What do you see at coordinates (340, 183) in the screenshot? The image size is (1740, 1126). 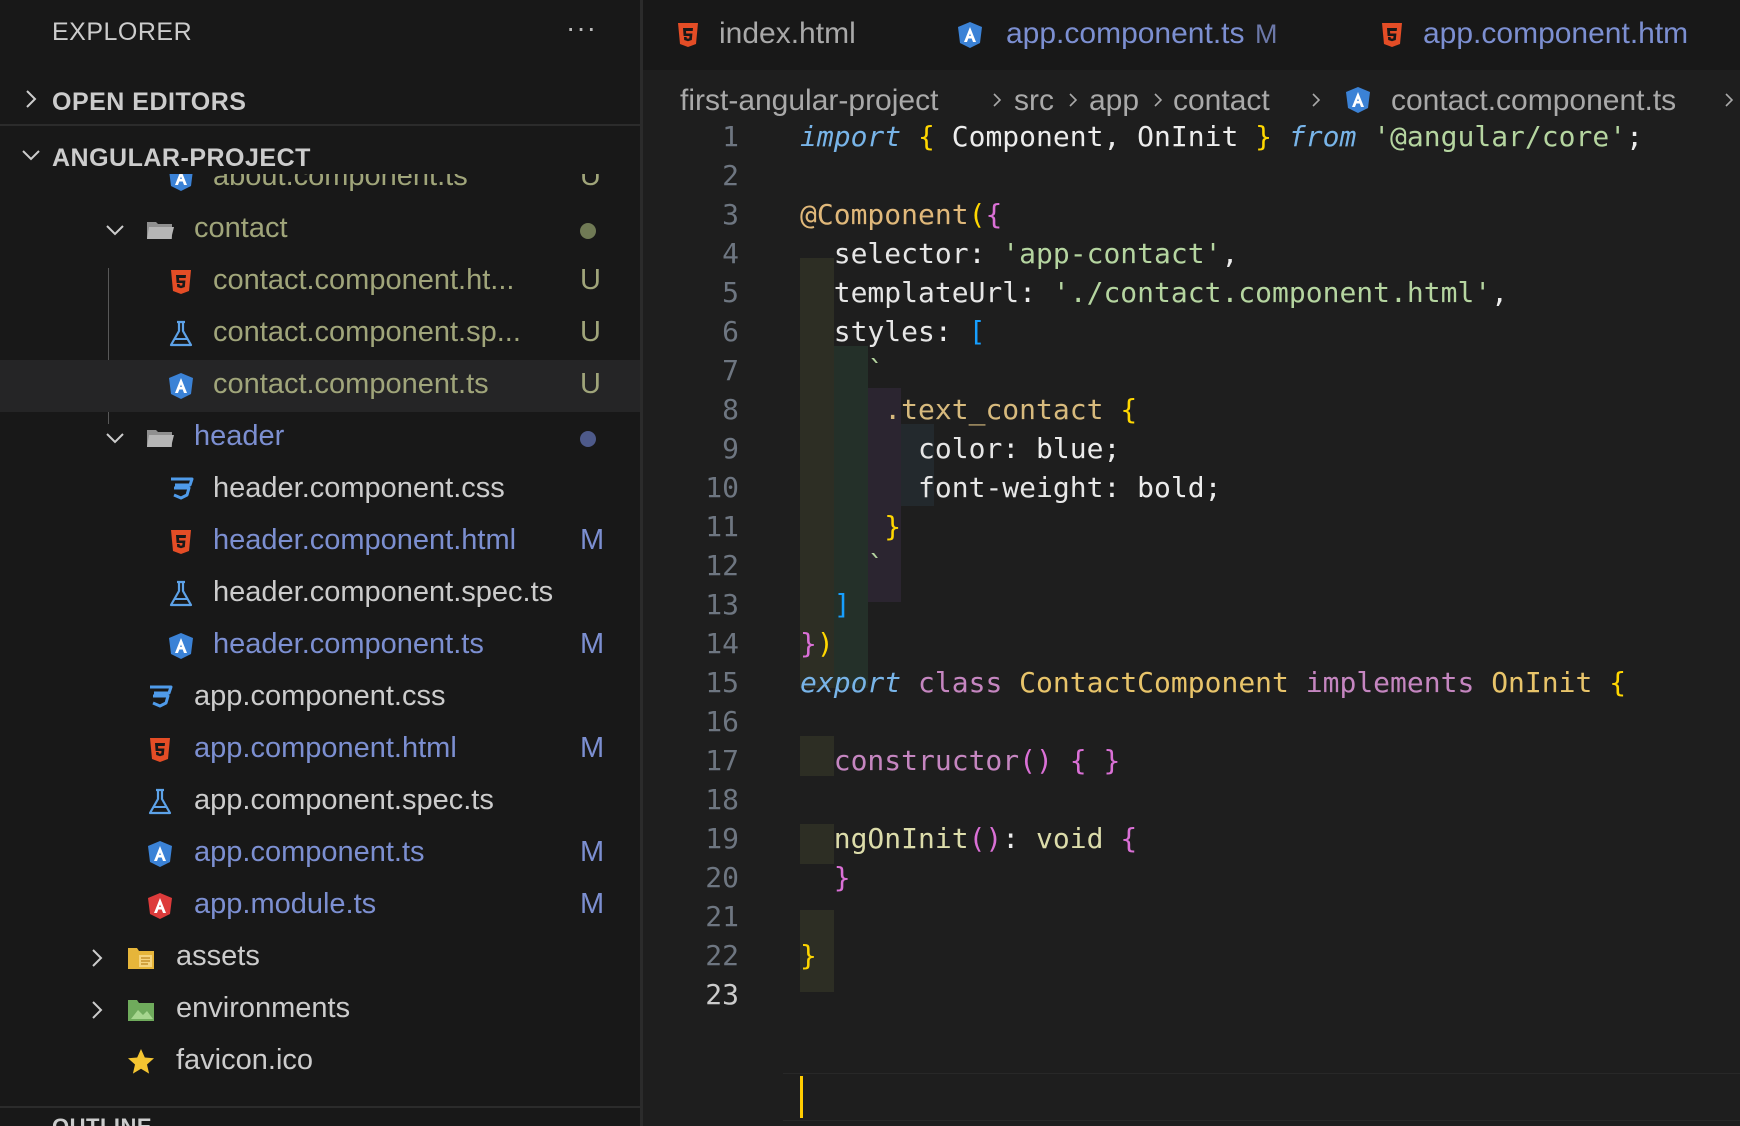 I see `tree-item-label: about.component.ts` at bounding box center [340, 183].